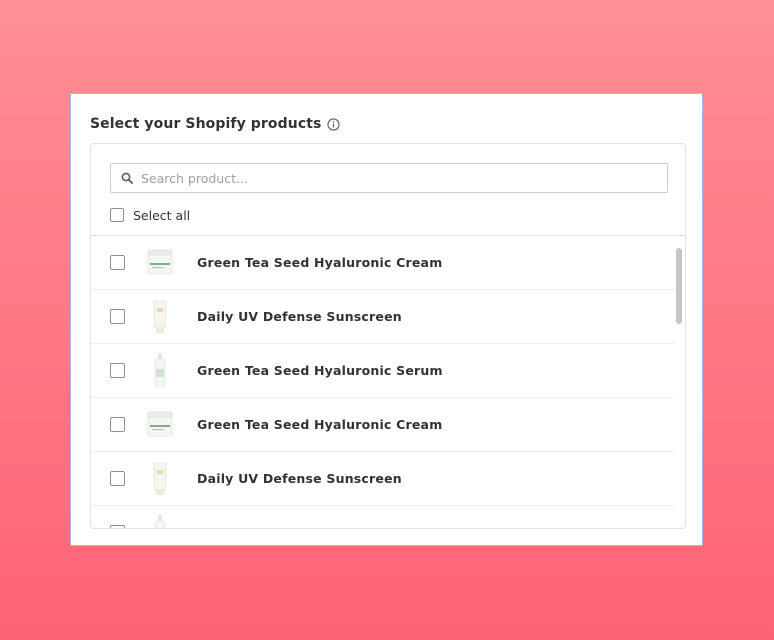  I want to click on title-row: Select your Shopify products, so click(215, 124).